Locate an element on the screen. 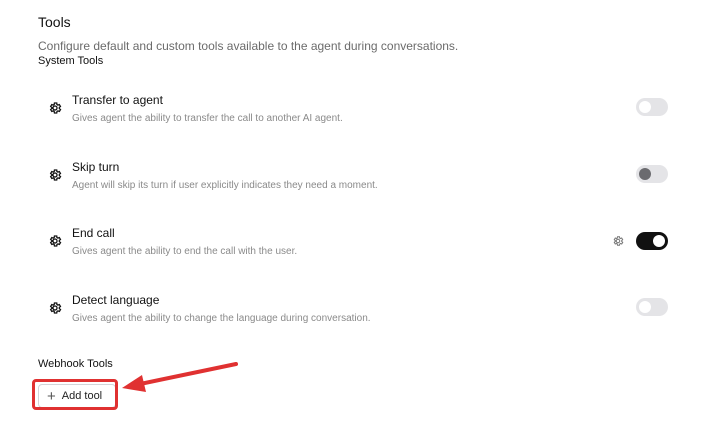  add-tool-button: + Add tool is located at coordinates (77, 396).